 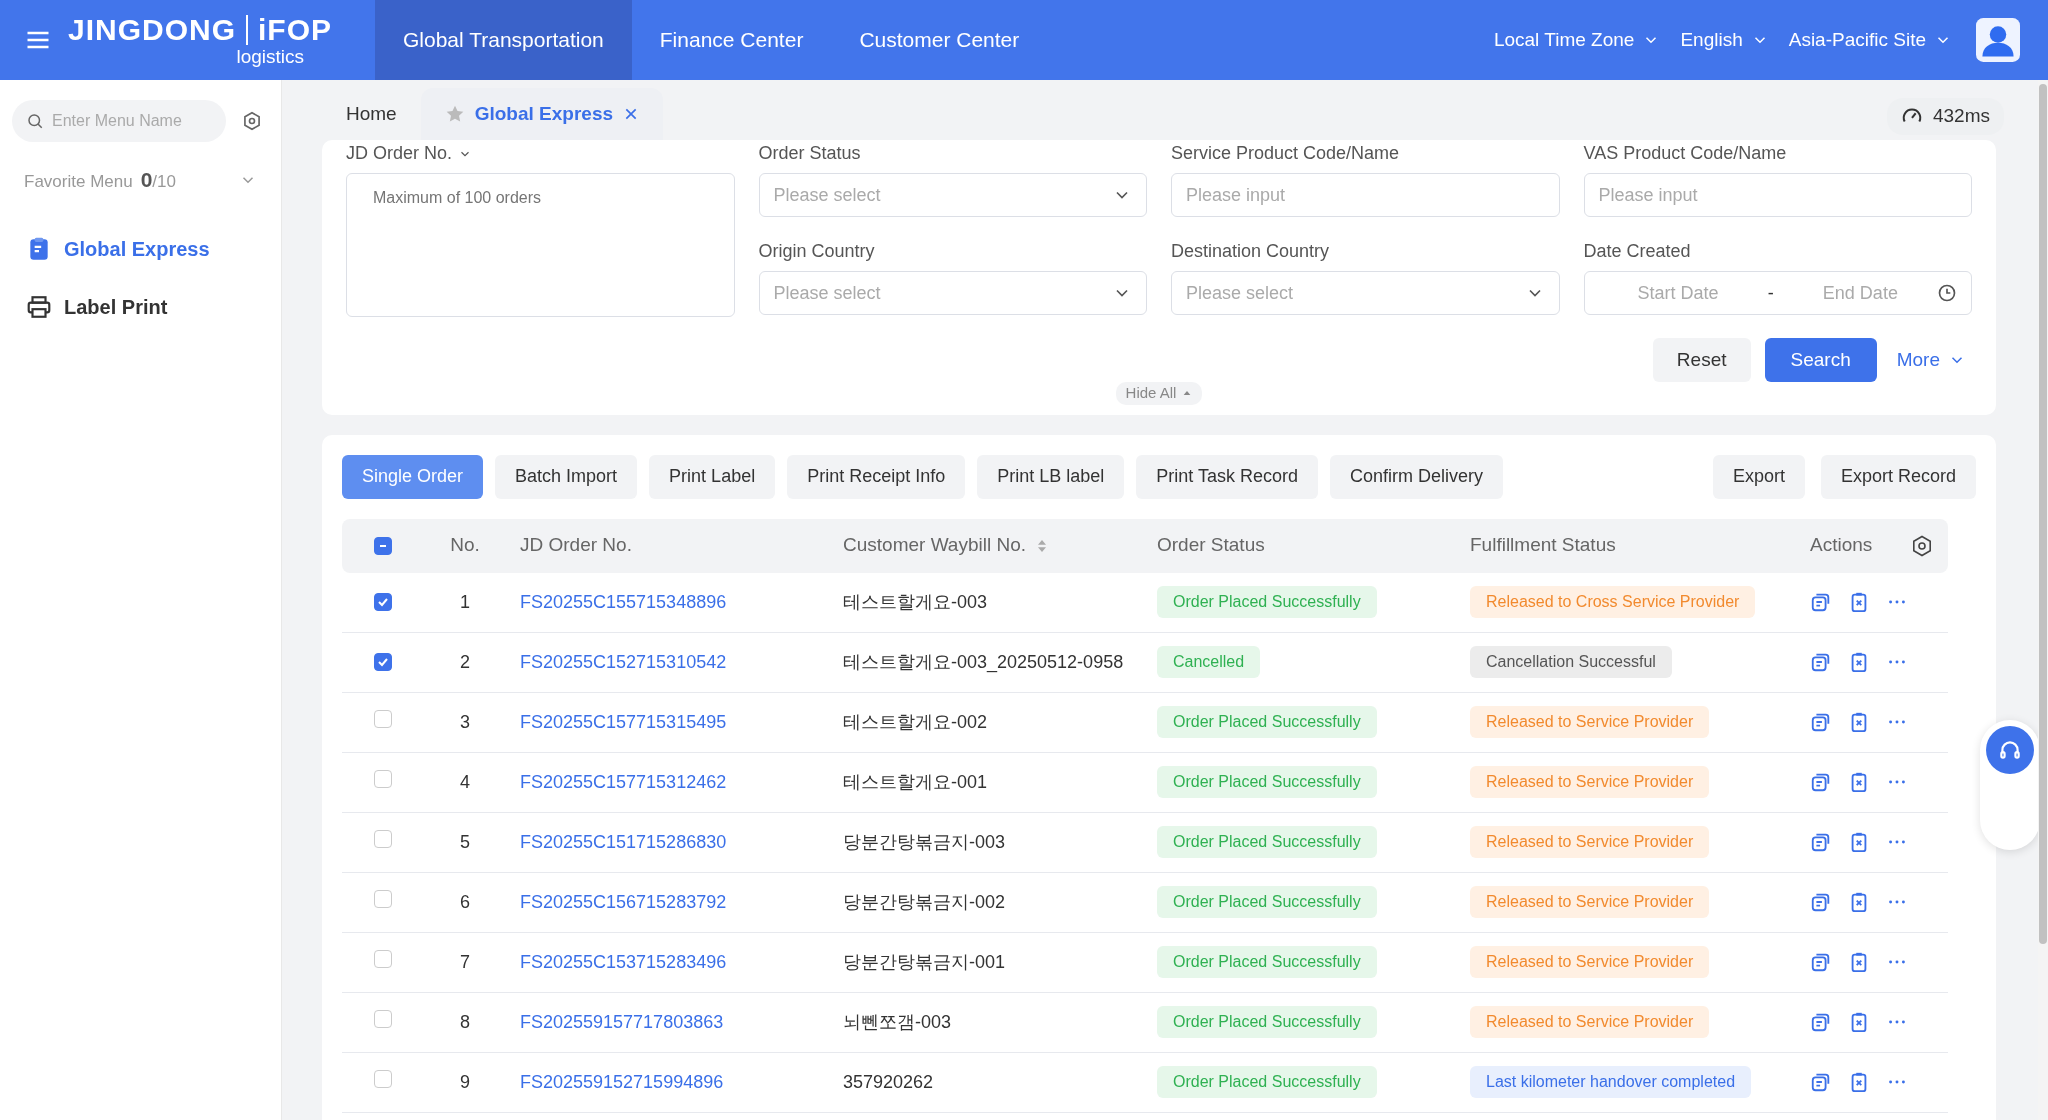 What do you see at coordinates (623, 841) in the screenshot?
I see `order-number-link: FS20255C151715286830` at bounding box center [623, 841].